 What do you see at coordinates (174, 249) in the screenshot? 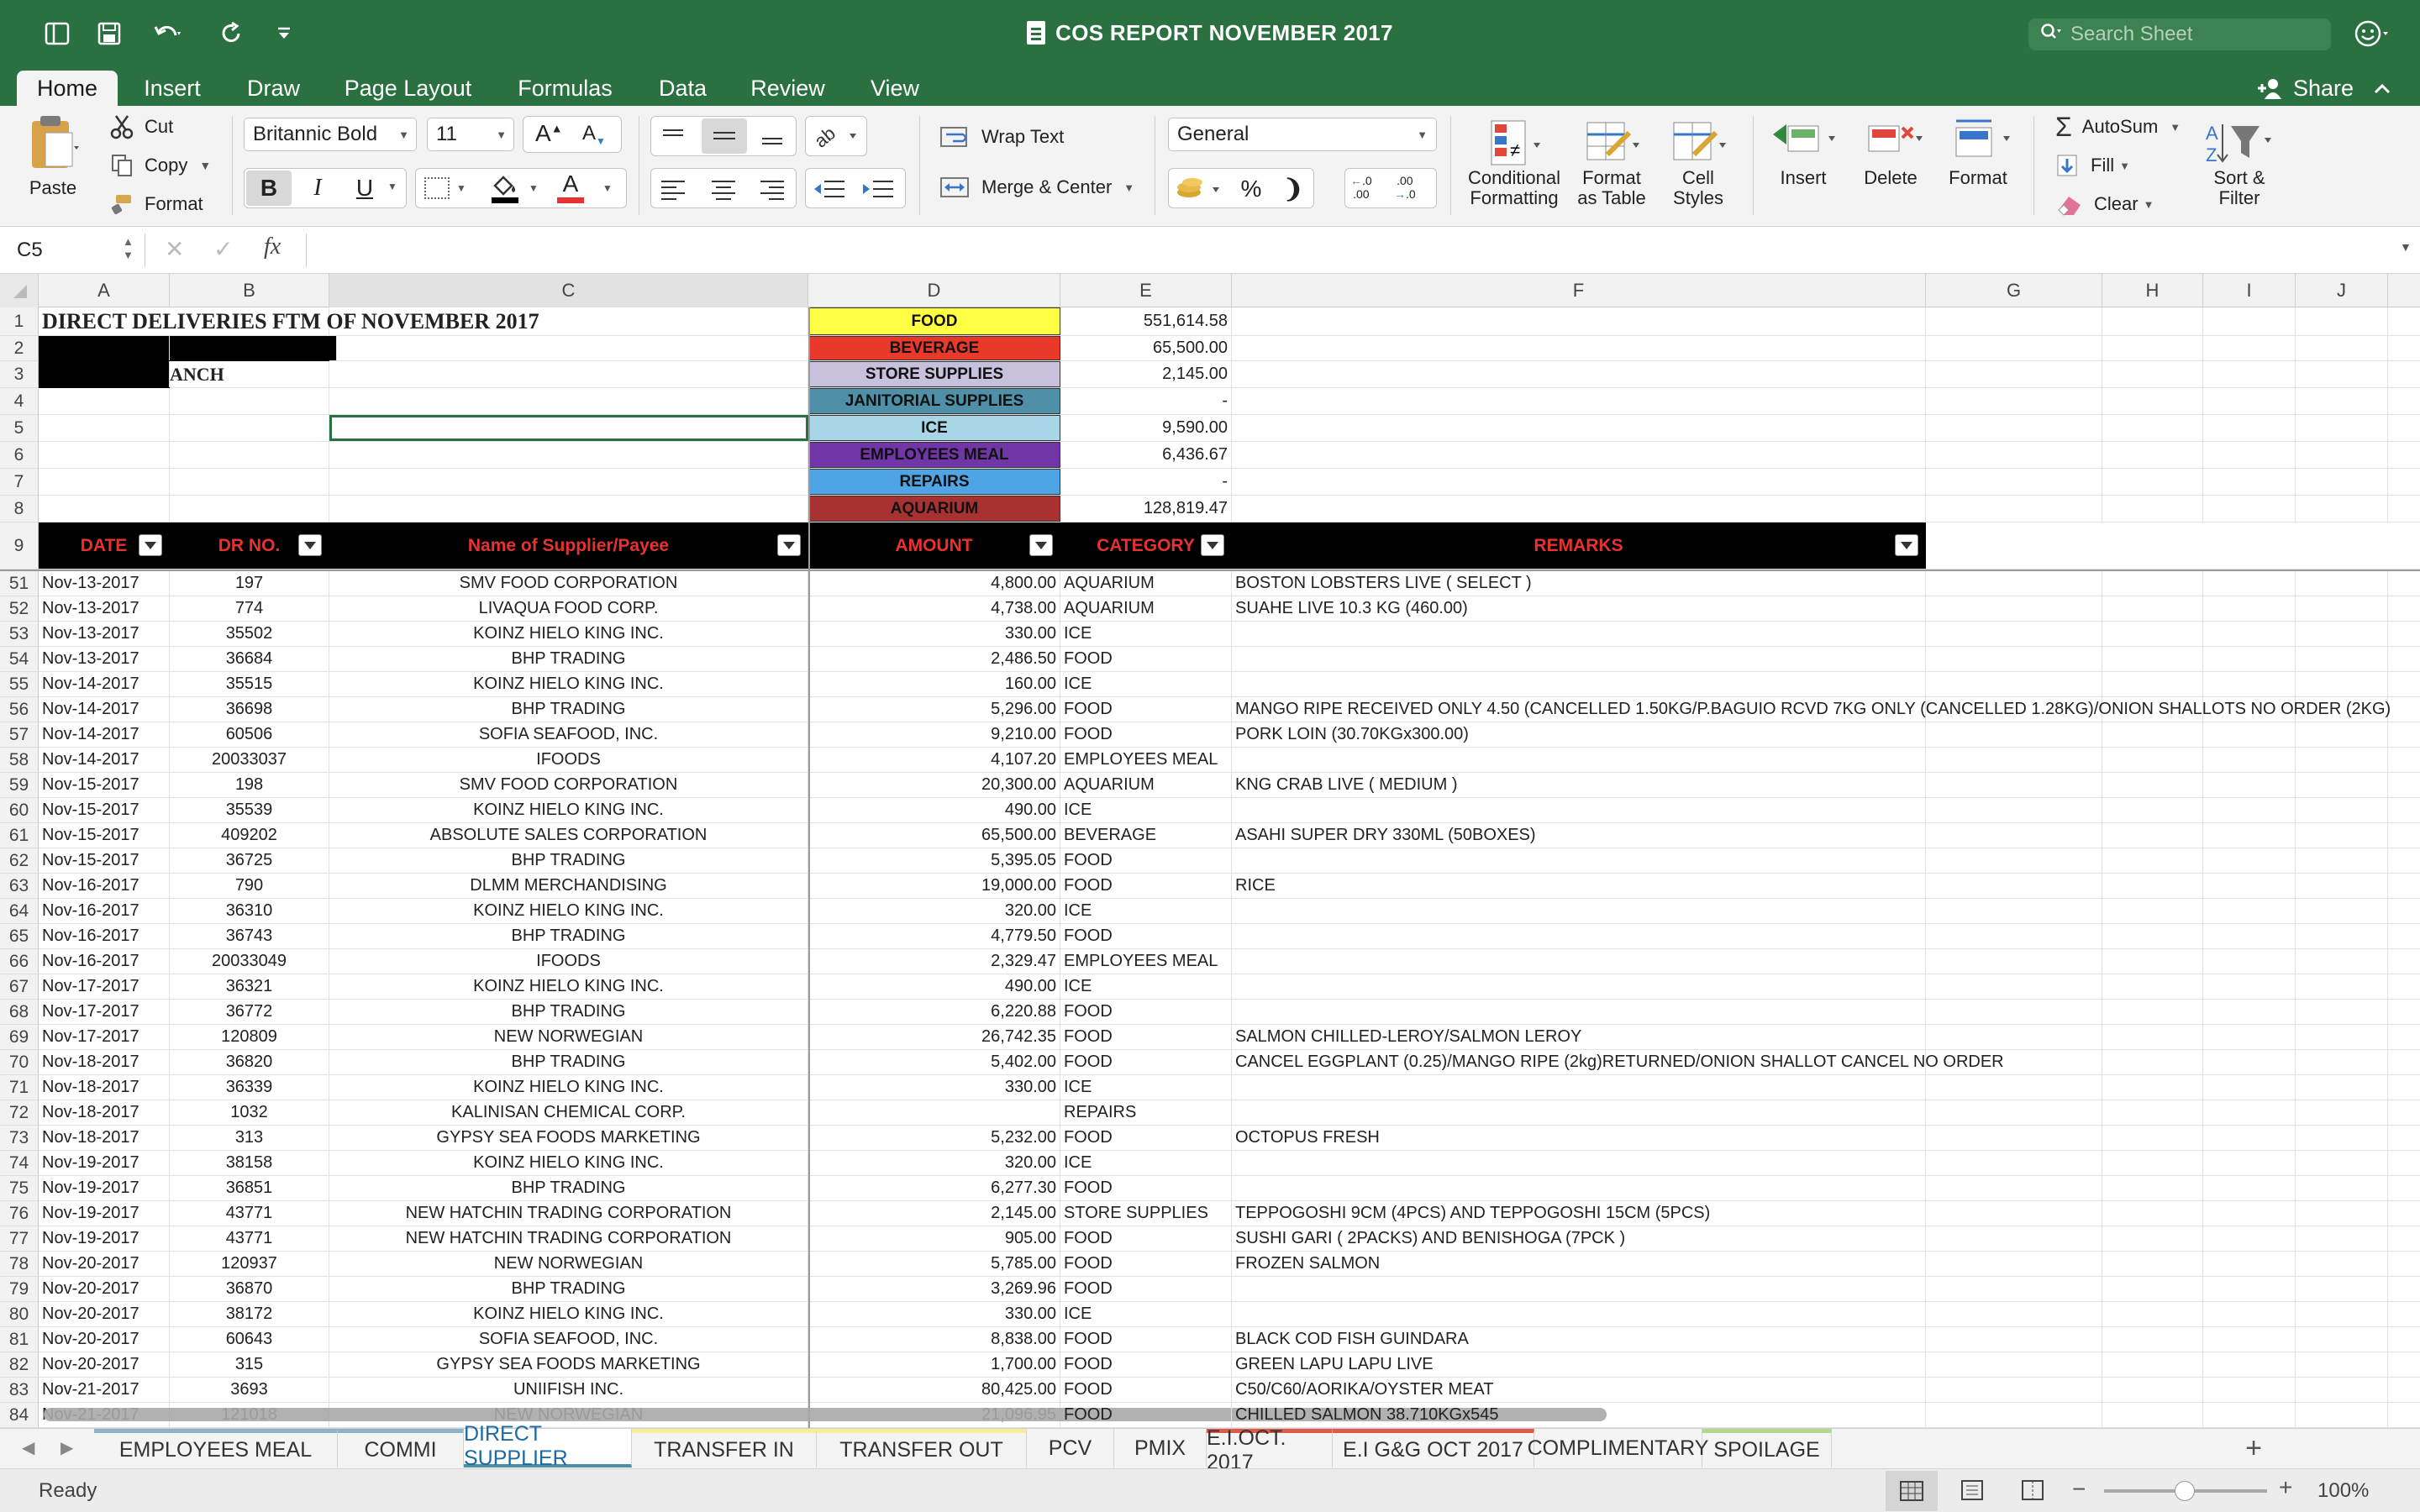
I see `cancel-entry-icon: ✕` at bounding box center [174, 249].